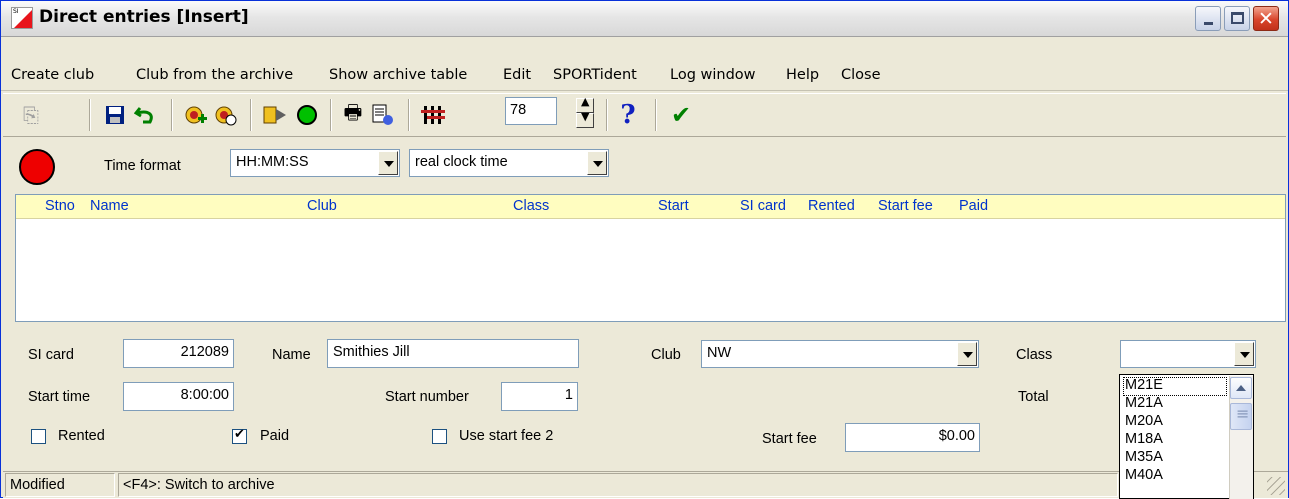 This screenshot has width=1289, height=499. What do you see at coordinates (52, 75) in the screenshot?
I see `menu-create-club: Create club` at bounding box center [52, 75].